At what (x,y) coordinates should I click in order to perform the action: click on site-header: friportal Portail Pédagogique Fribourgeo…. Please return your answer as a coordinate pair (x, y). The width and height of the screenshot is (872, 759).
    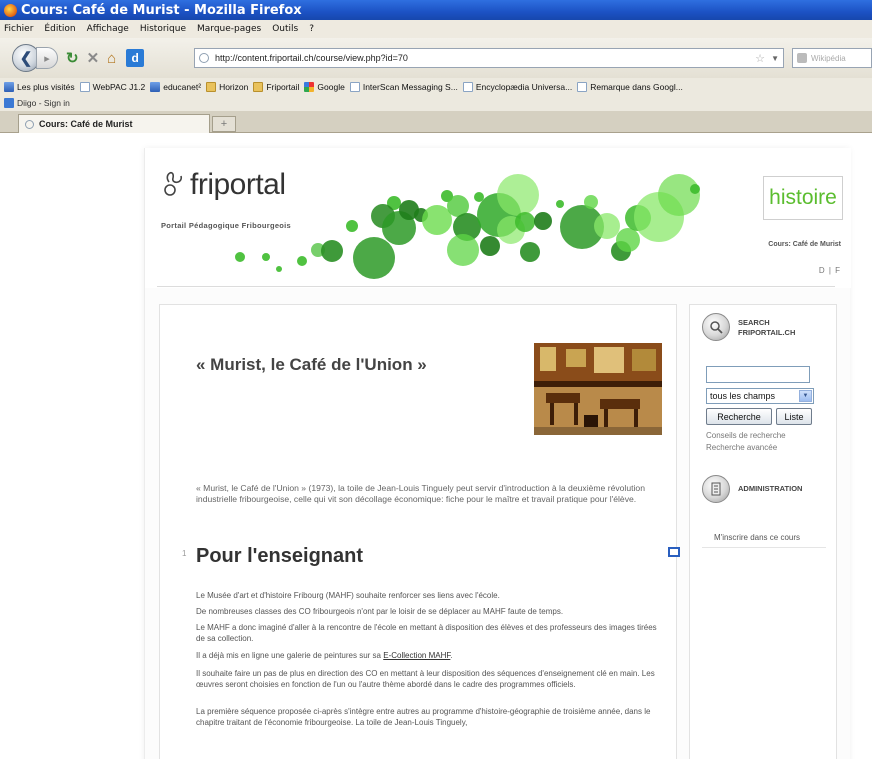
    Looking at the image, I should click on (498, 218).